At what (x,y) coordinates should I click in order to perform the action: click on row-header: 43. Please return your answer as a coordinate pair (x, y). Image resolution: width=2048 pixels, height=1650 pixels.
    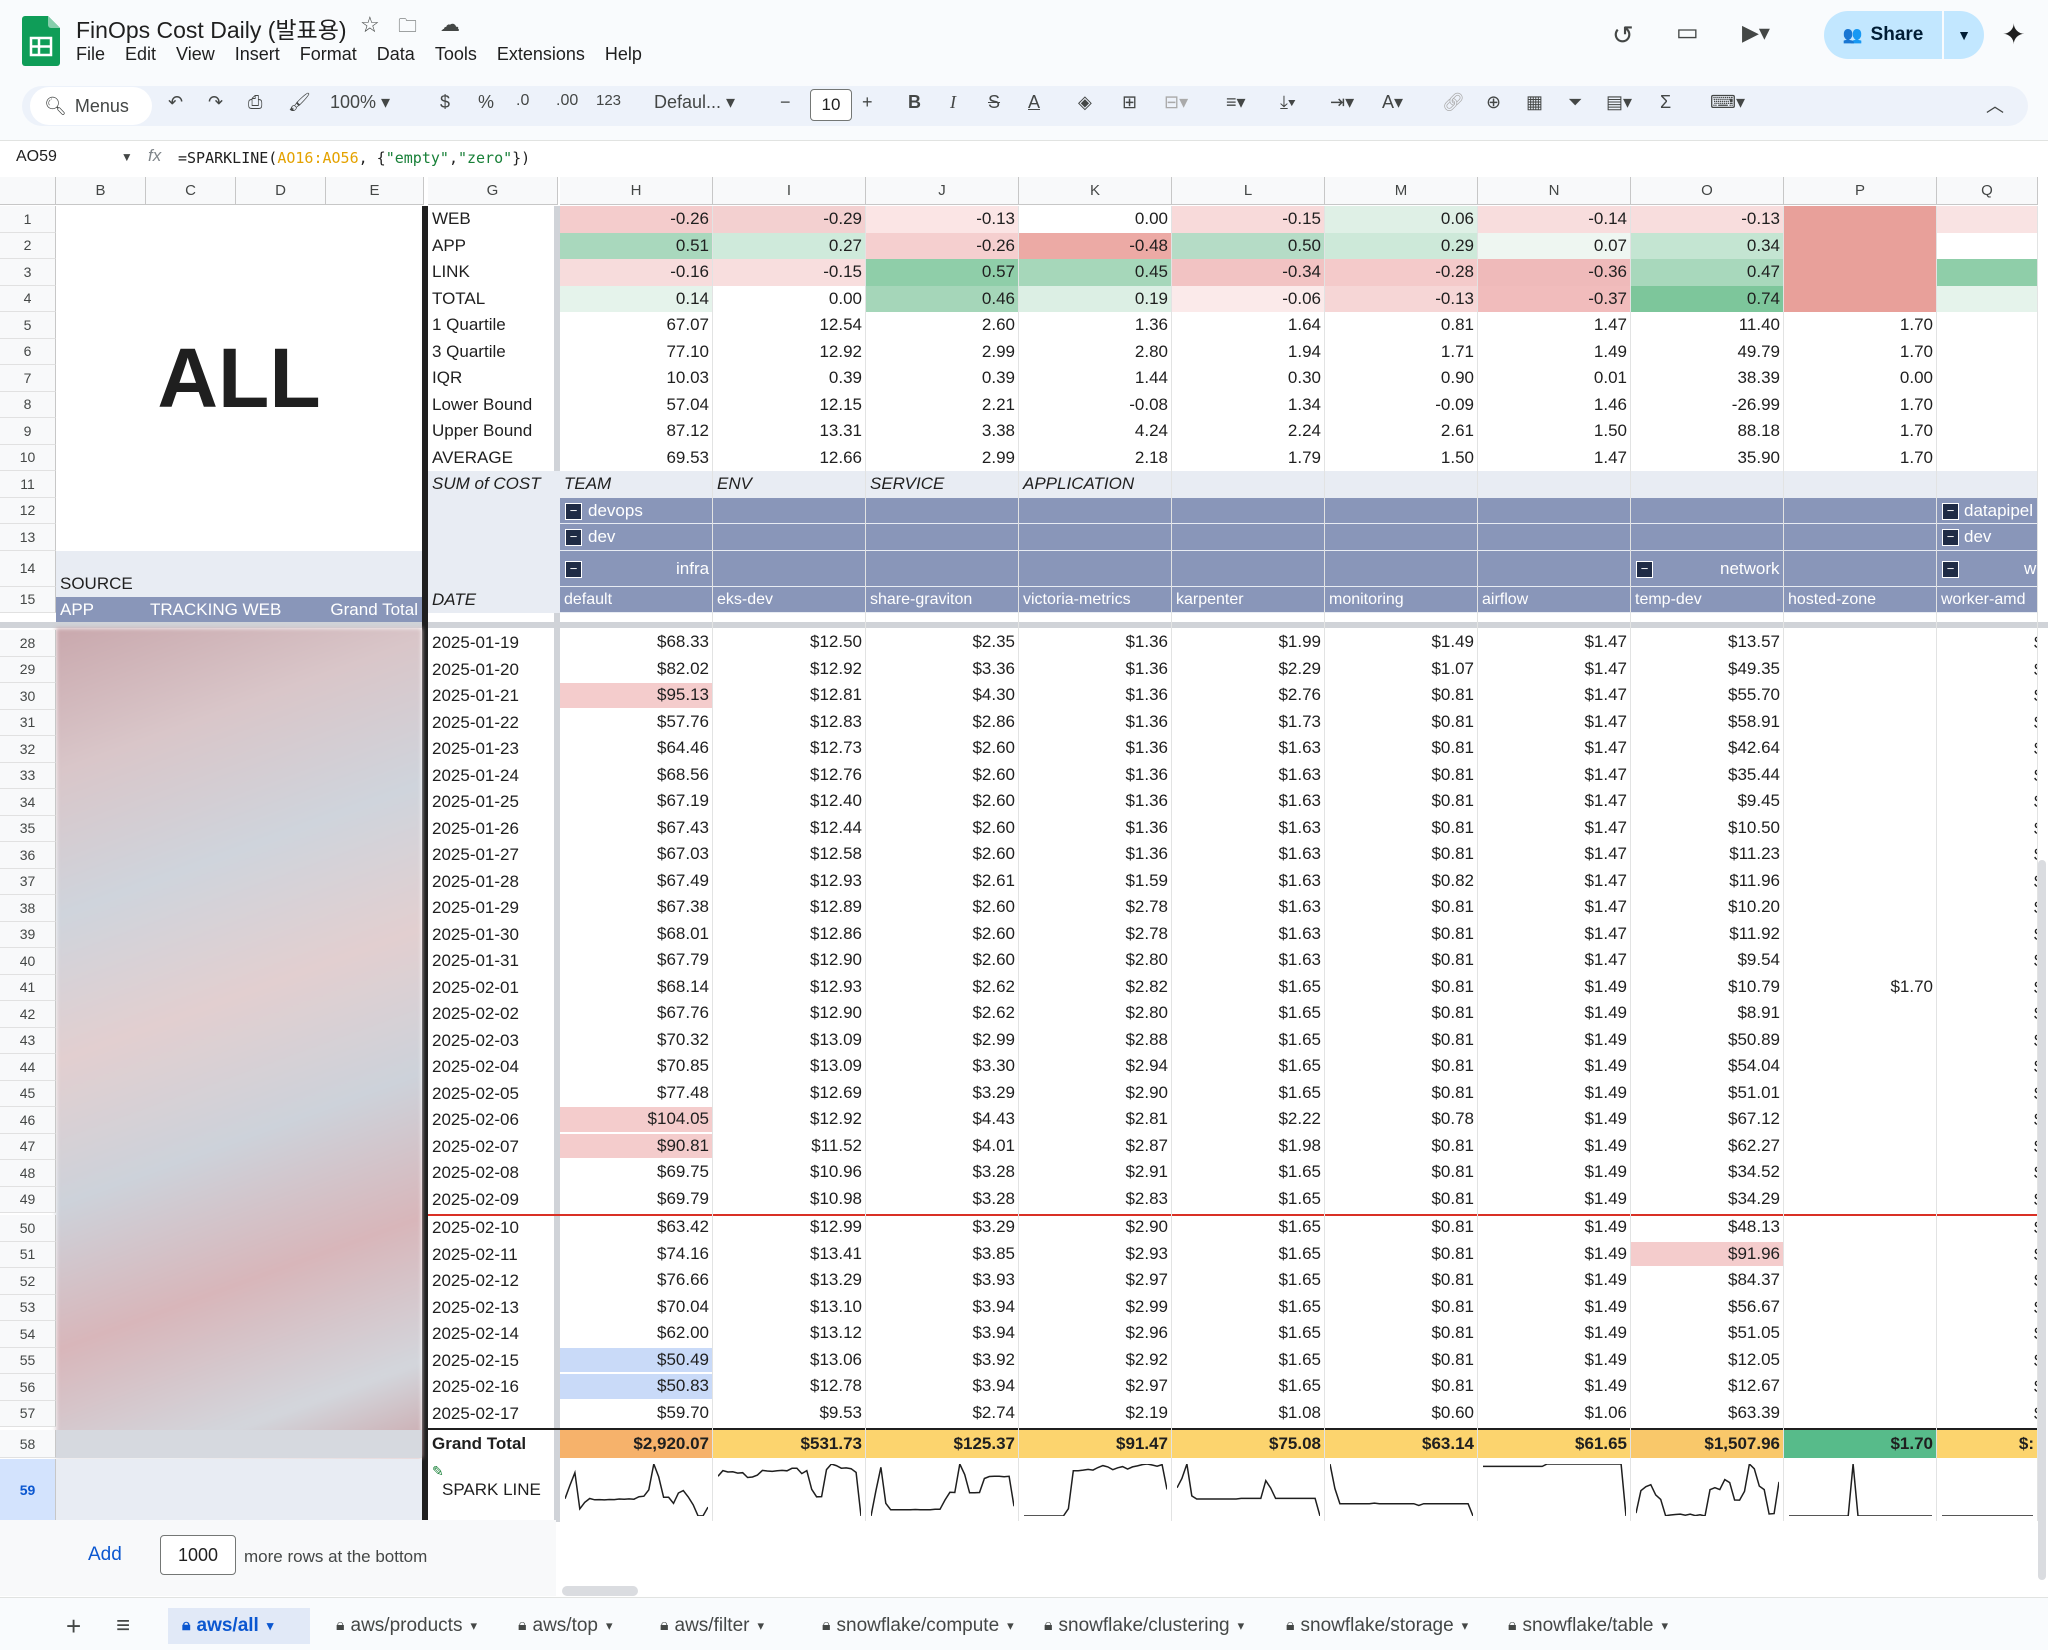
    Looking at the image, I should click on (28, 1040).